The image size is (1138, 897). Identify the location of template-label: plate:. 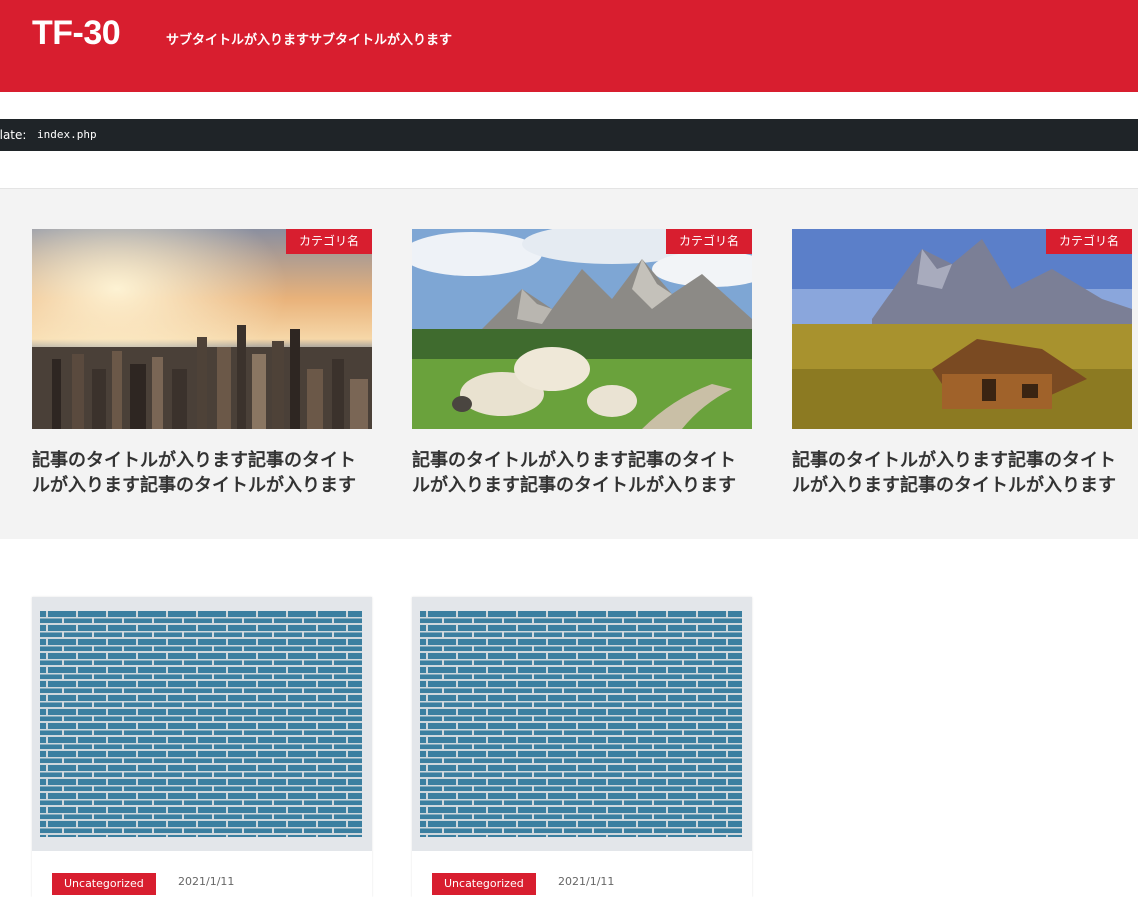
(13, 135).